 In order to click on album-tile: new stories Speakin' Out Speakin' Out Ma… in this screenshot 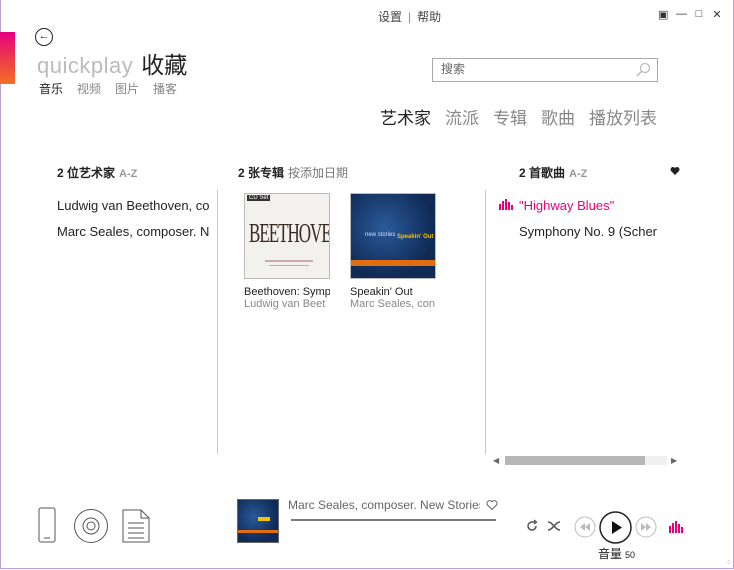, I will do `click(393, 251)`.